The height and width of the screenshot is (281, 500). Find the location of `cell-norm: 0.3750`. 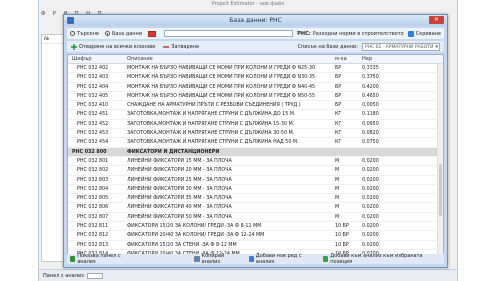

cell-norm: 0.3750 is located at coordinates (370, 78).